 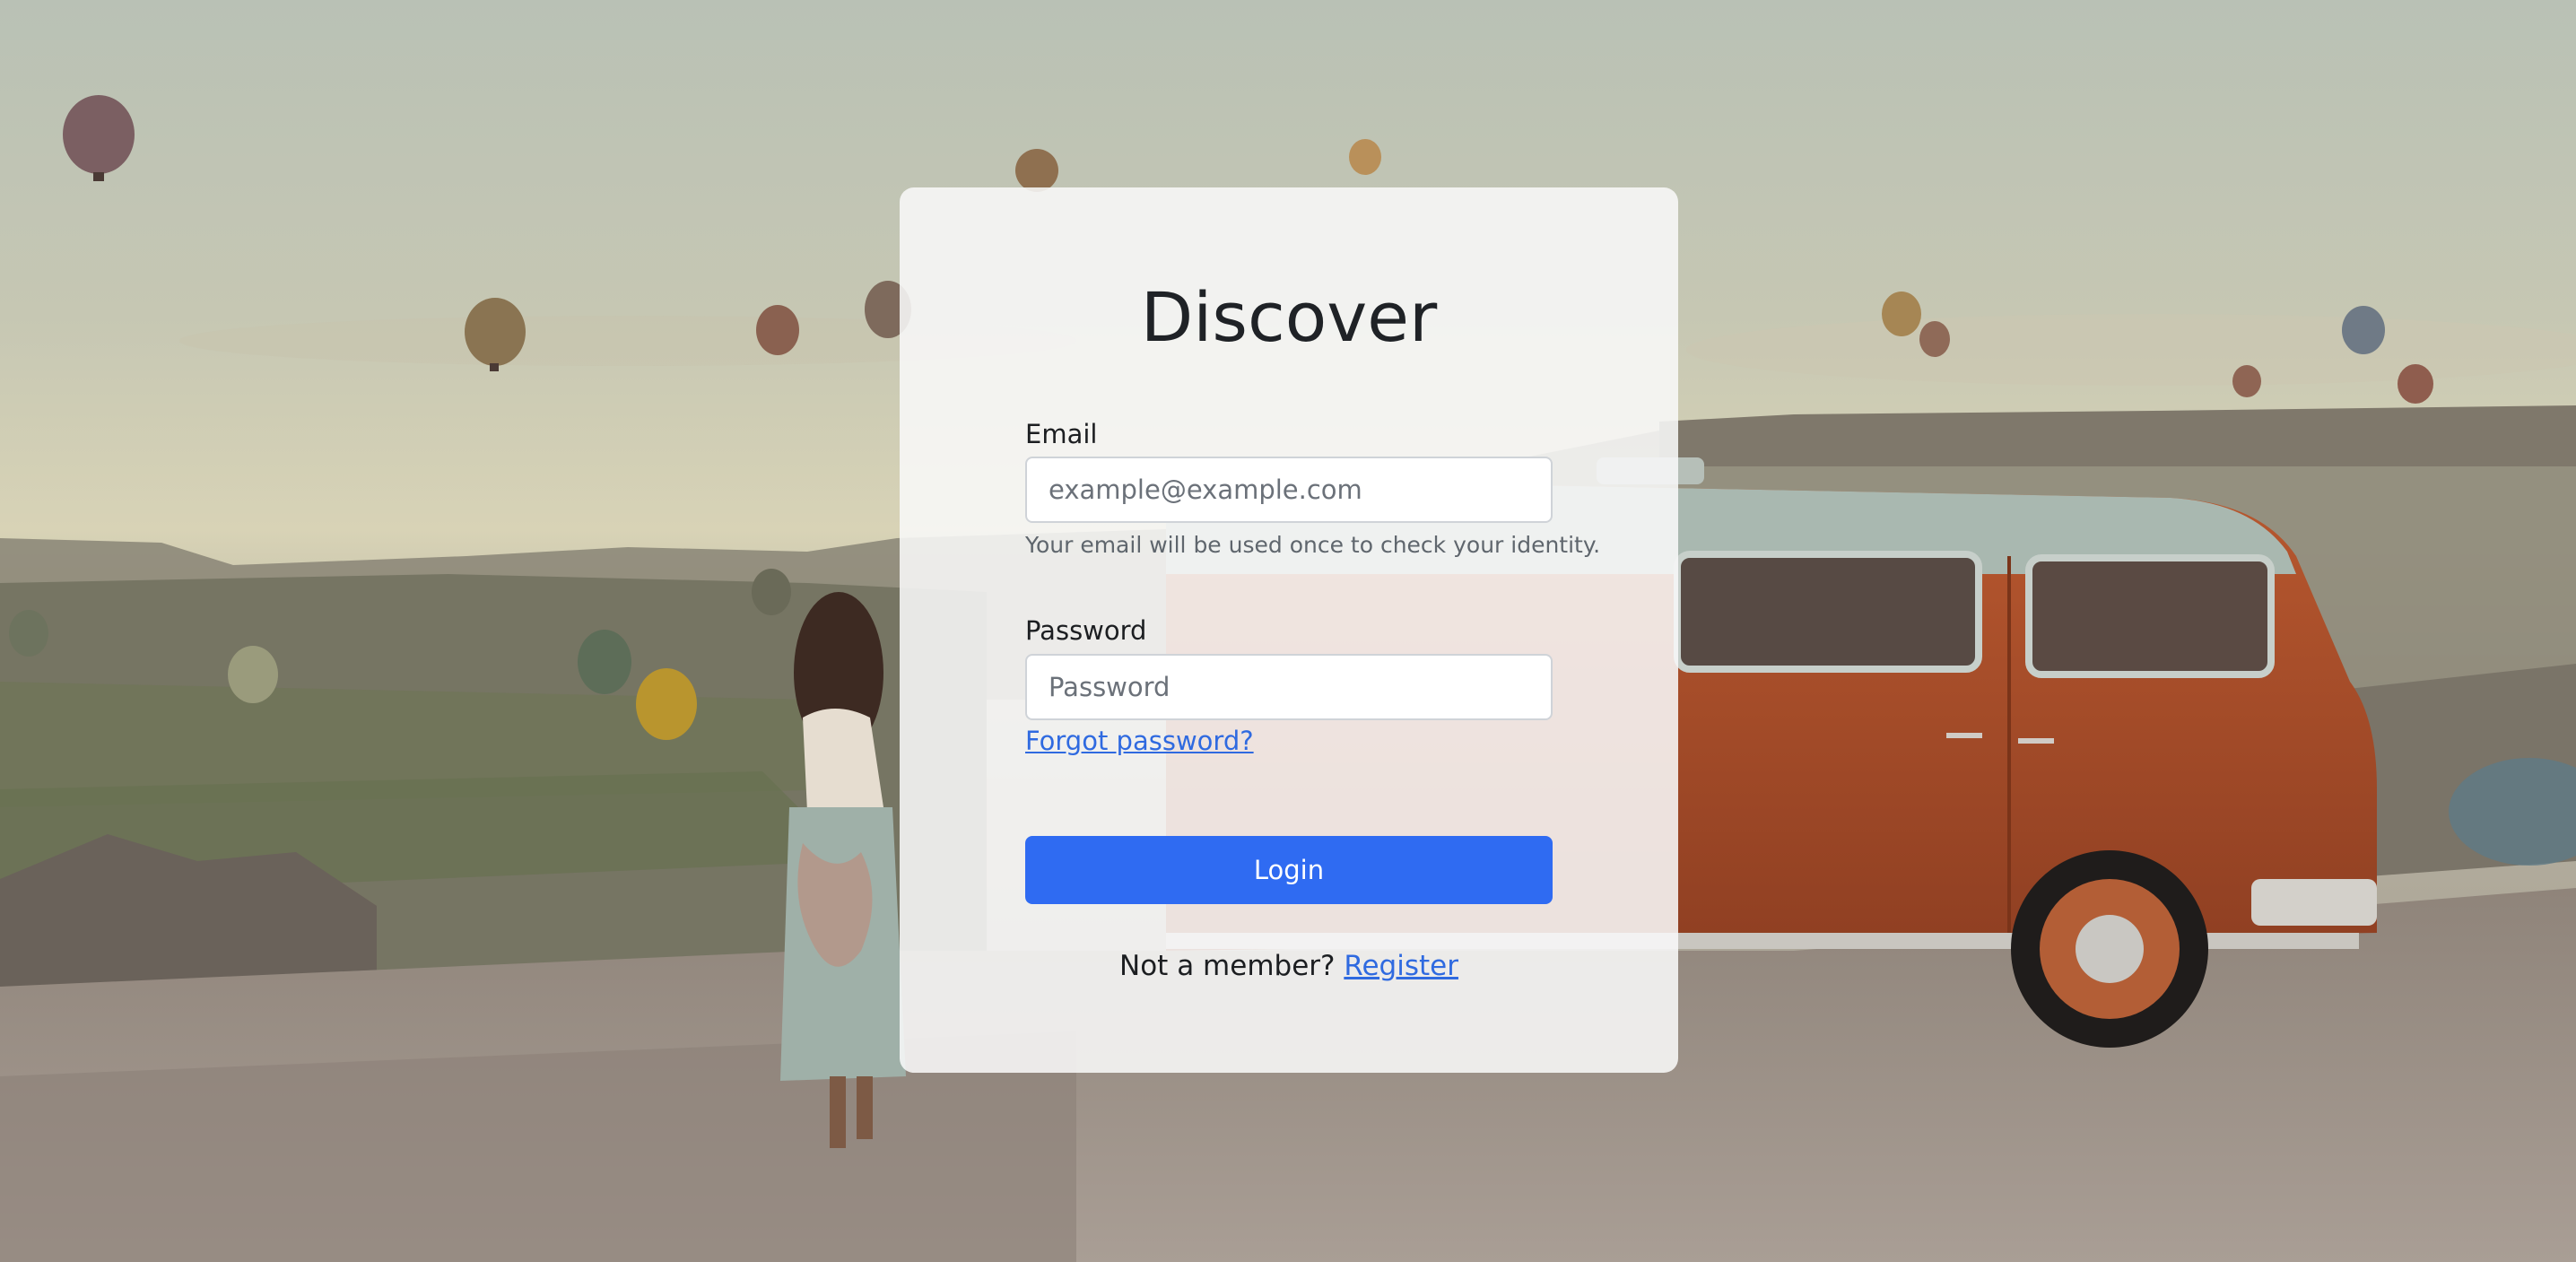 What do you see at coordinates (1289, 870) in the screenshot?
I see `login-button: Login` at bounding box center [1289, 870].